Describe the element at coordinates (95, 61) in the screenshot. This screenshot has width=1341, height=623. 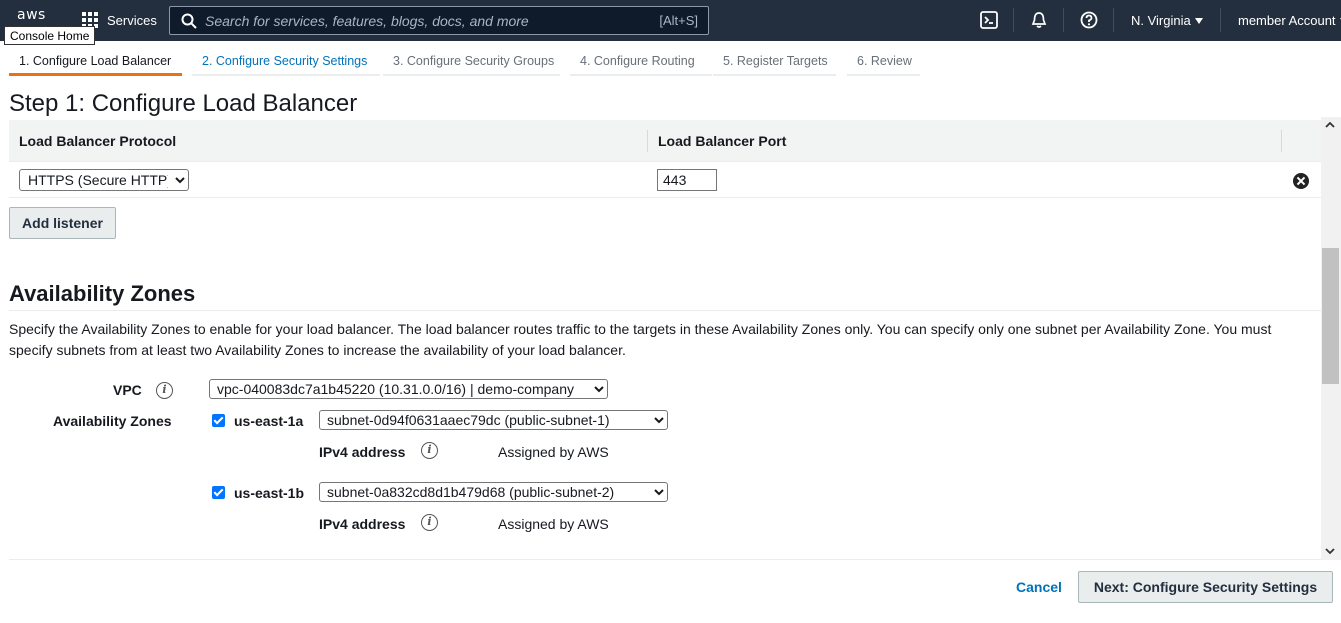
I see `tab-label: 1. Configure Load Balancer` at that location.